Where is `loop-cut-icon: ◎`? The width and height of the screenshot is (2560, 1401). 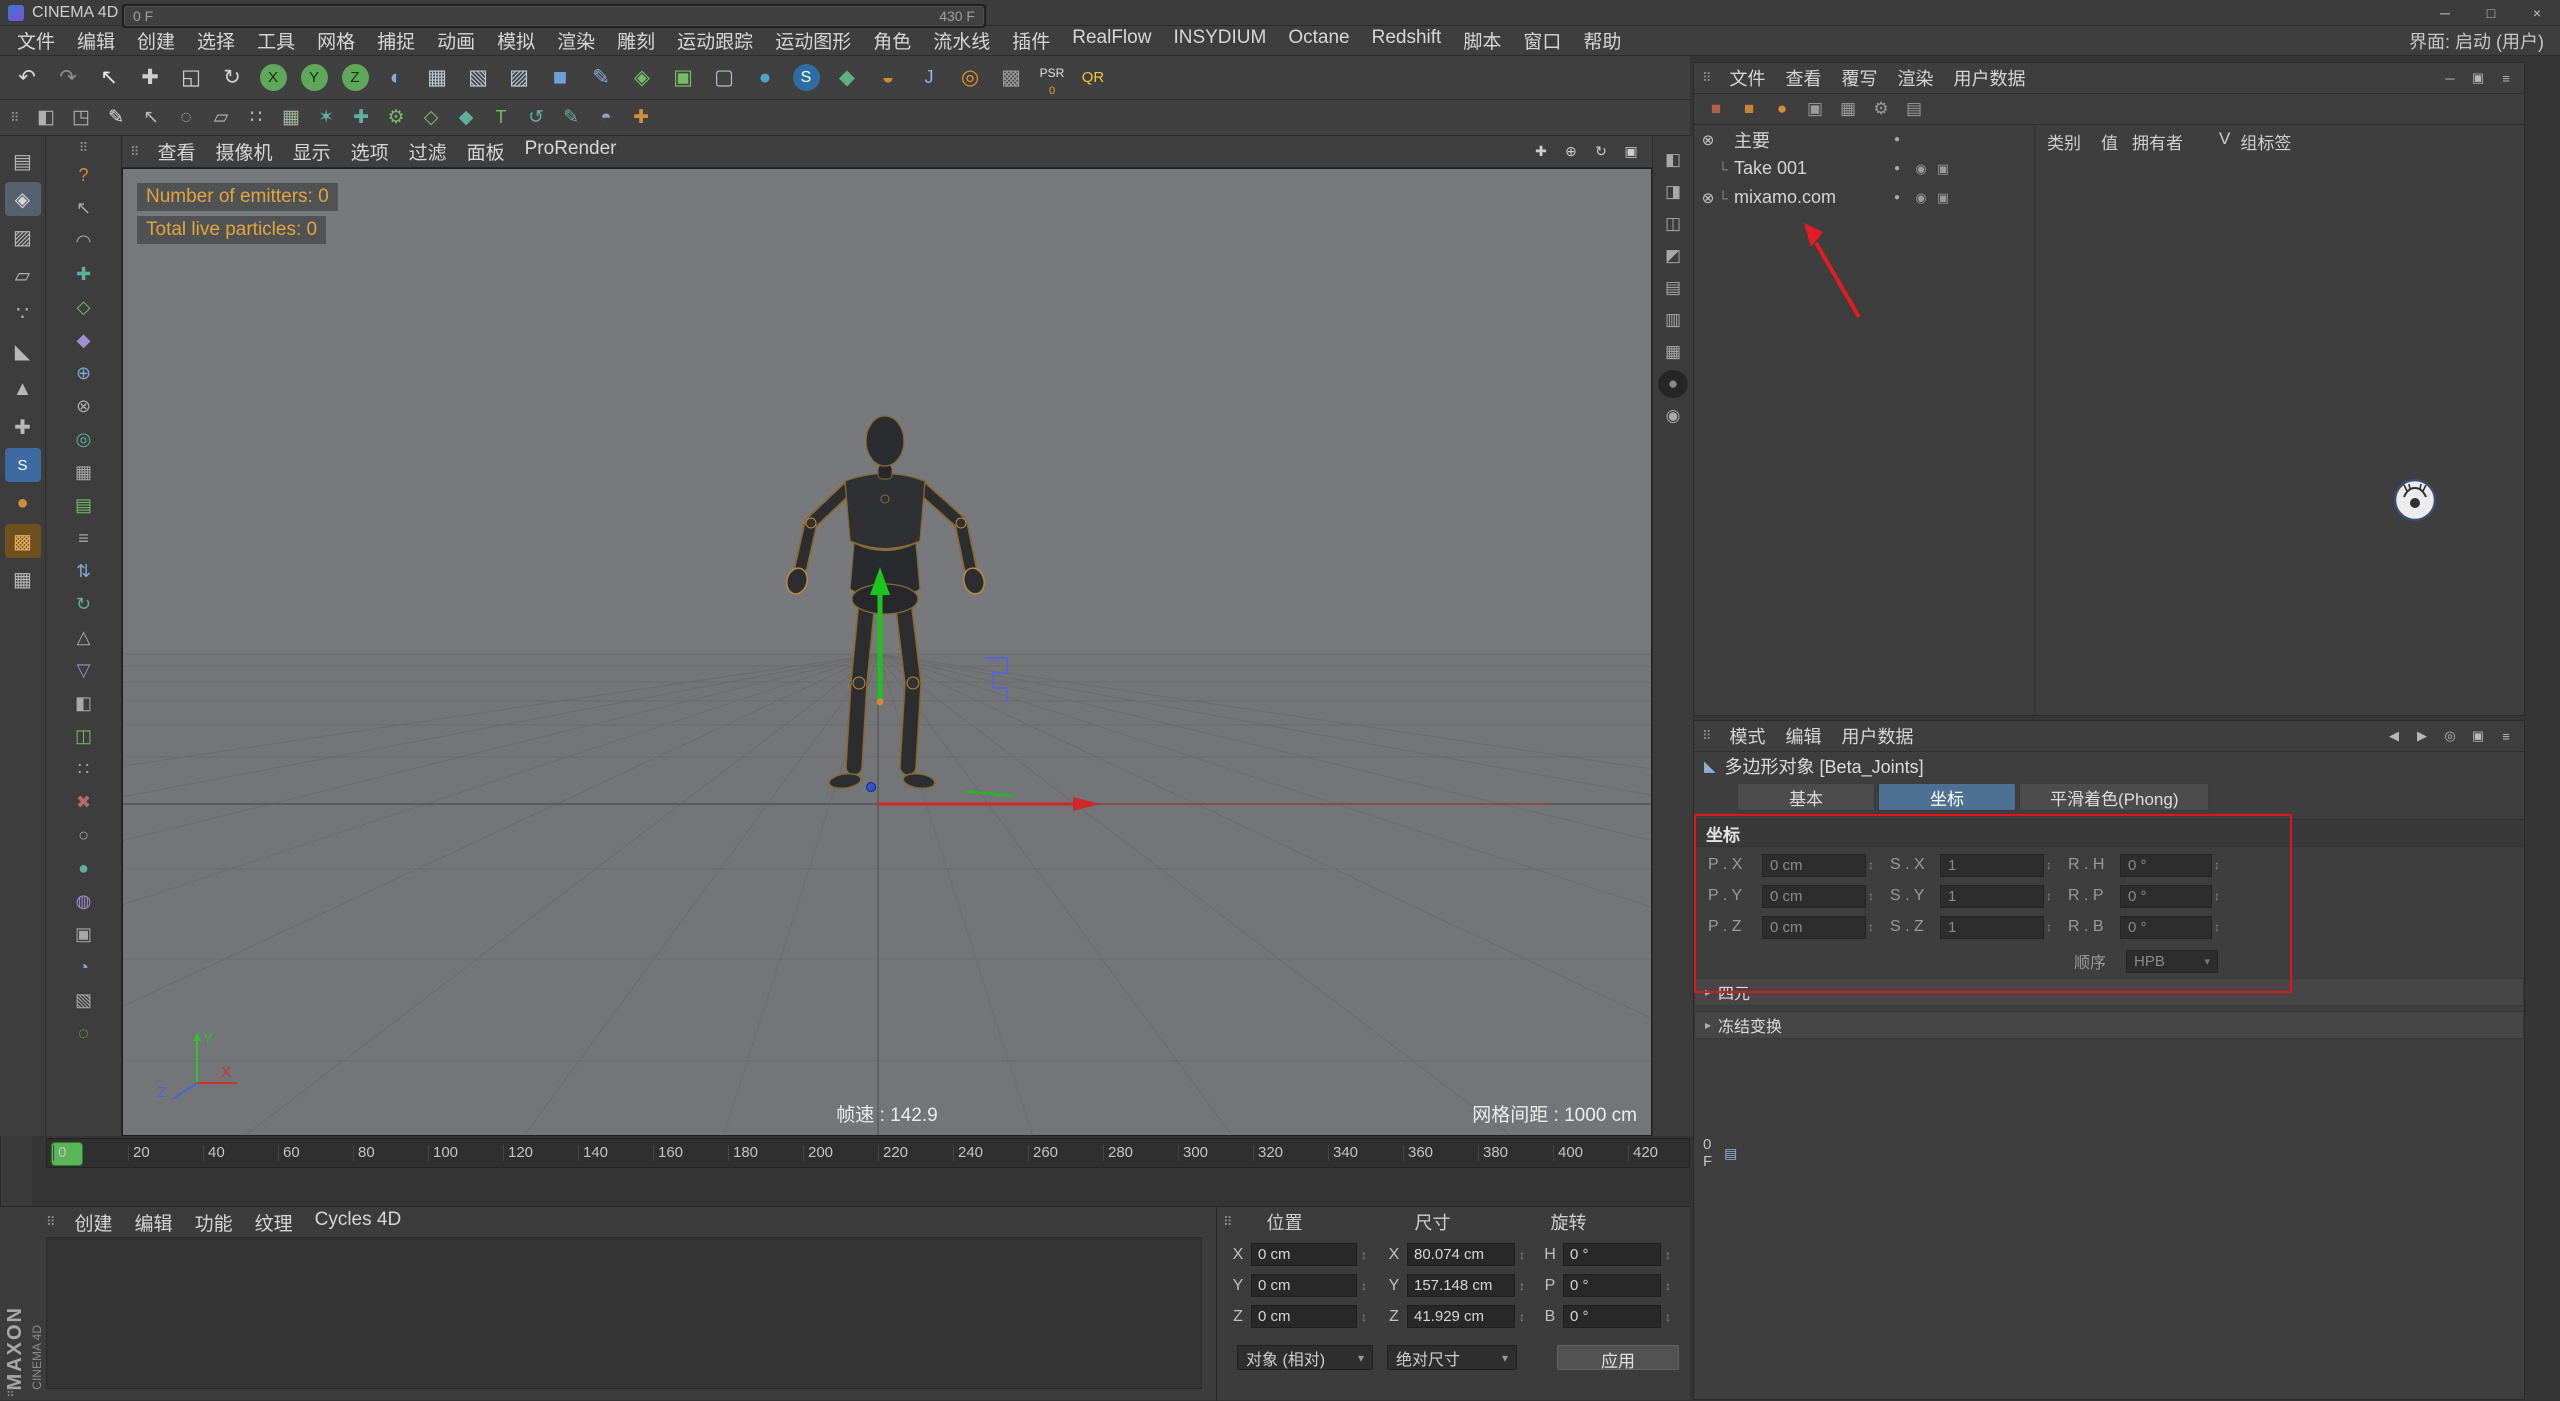
loop-cut-icon: ◎ is located at coordinates (84, 439).